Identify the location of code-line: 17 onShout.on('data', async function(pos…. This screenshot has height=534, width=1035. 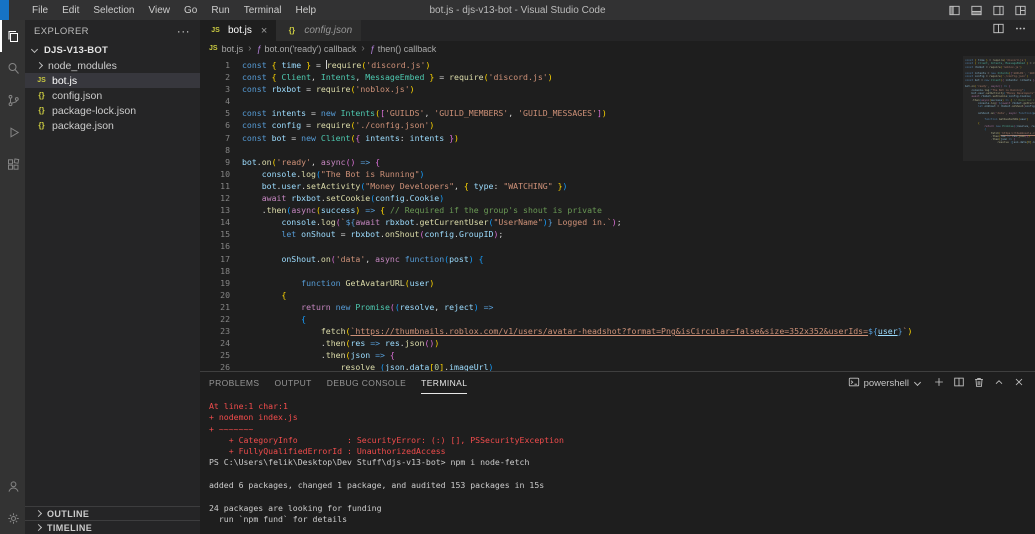
(617, 259).